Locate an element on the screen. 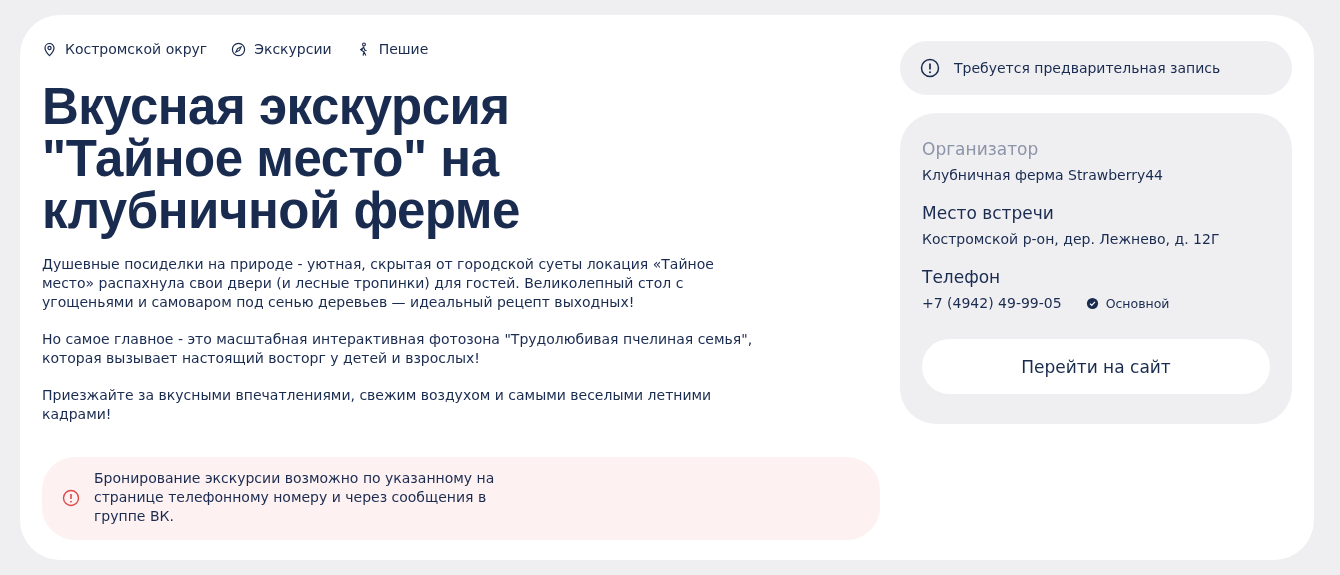  location-pin-icon is located at coordinates (49, 49).